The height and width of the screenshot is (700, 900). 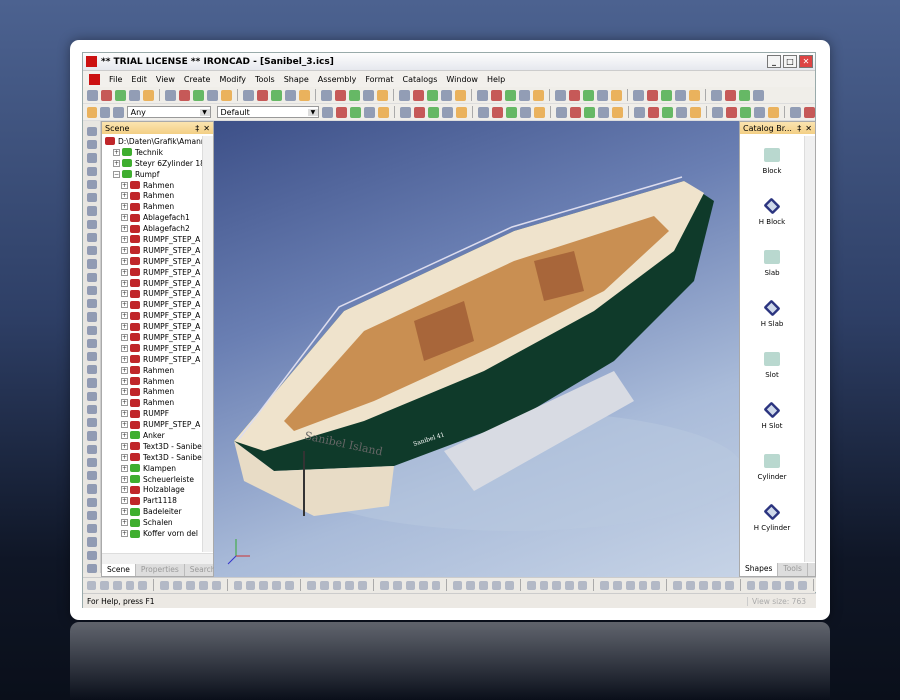 What do you see at coordinates (197, 79) in the screenshot?
I see `menu-create: Create` at bounding box center [197, 79].